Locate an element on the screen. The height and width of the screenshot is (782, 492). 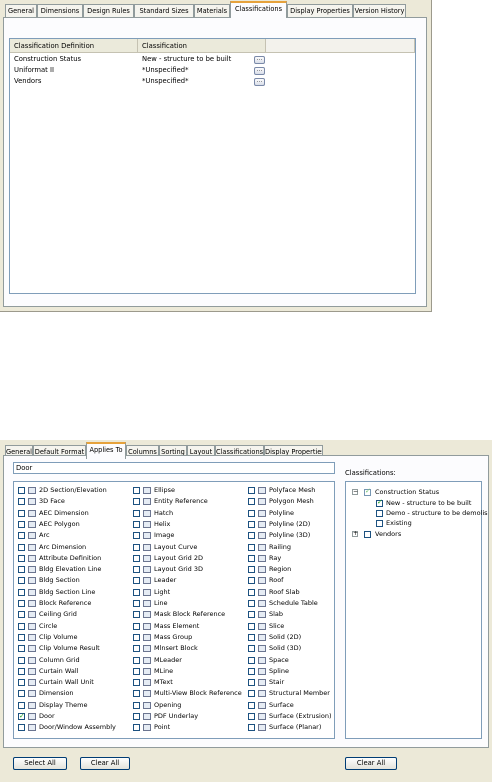
header-classification: Classification is located at coordinates (202, 46).